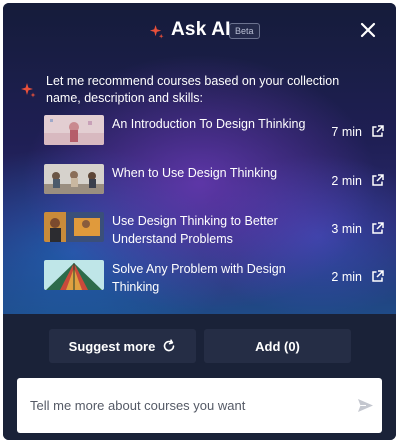  What do you see at coordinates (368, 30) in the screenshot?
I see `close-icon` at bounding box center [368, 30].